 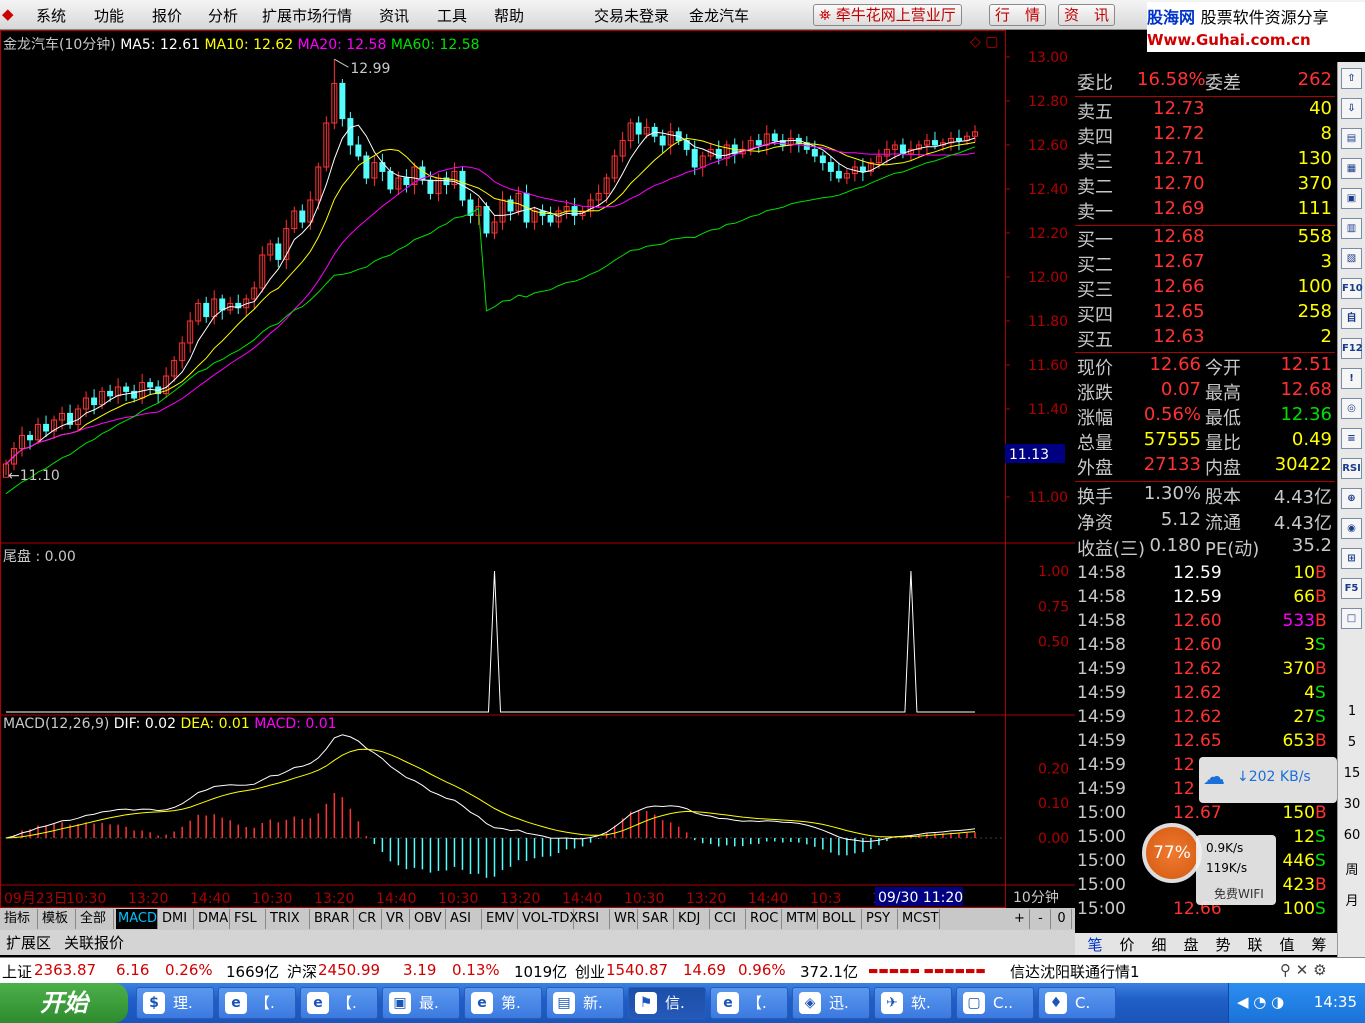 I want to click on cpu-gauge: 77%, so click(x=1172, y=853).